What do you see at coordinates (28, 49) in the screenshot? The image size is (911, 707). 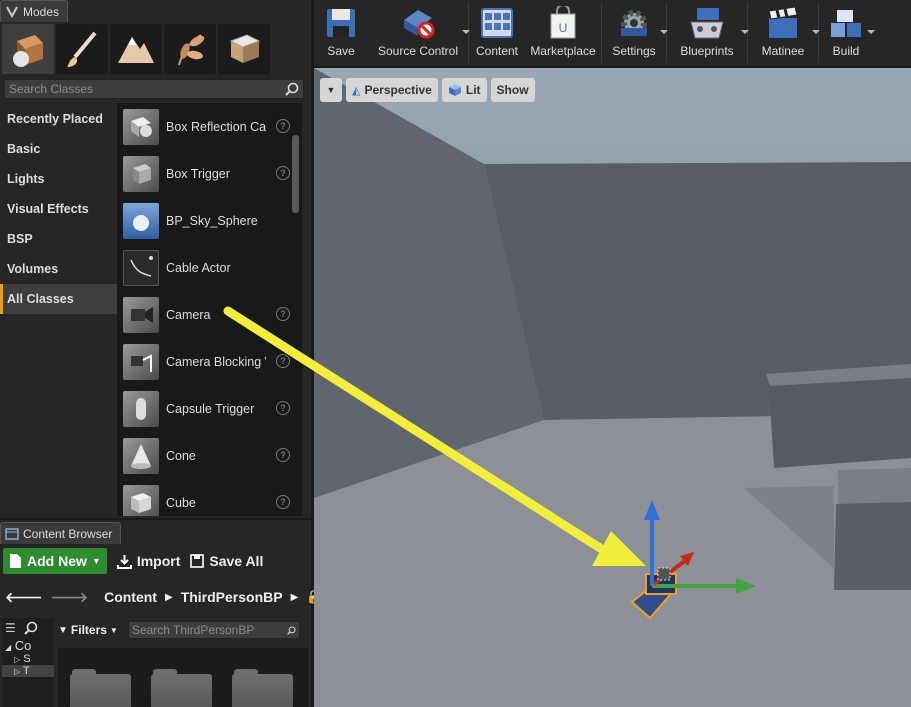 I see `place-mode-button` at bounding box center [28, 49].